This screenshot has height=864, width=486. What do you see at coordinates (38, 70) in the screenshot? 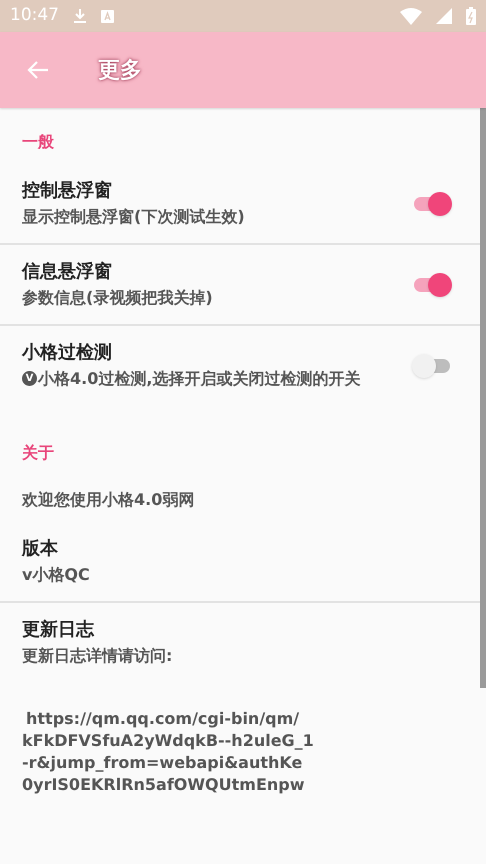
I see `back-arrow-icon` at bounding box center [38, 70].